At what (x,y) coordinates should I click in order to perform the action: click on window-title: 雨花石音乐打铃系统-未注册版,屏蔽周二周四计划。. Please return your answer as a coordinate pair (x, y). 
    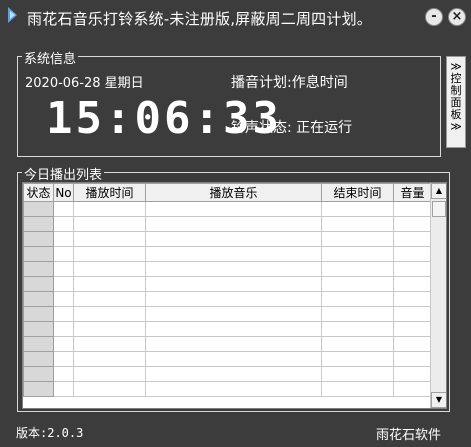
    Looking at the image, I should click on (199, 19).